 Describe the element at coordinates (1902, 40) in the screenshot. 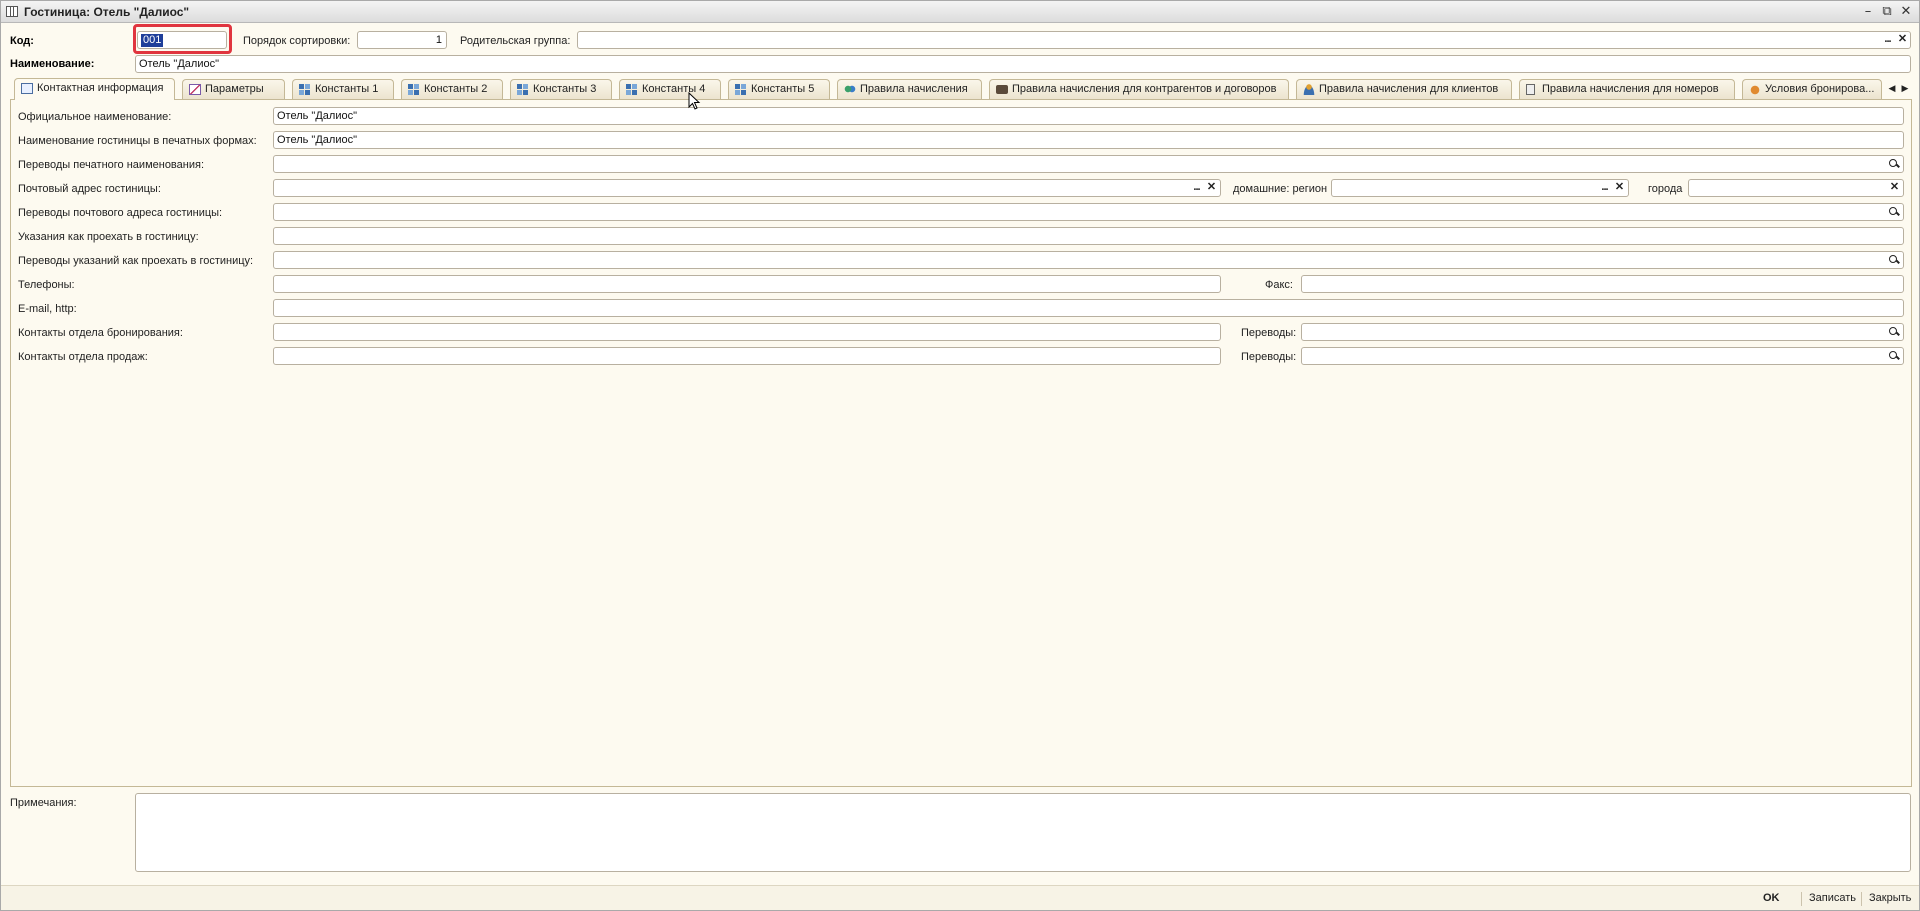

I see `clear-parent-button: ✕` at that location.